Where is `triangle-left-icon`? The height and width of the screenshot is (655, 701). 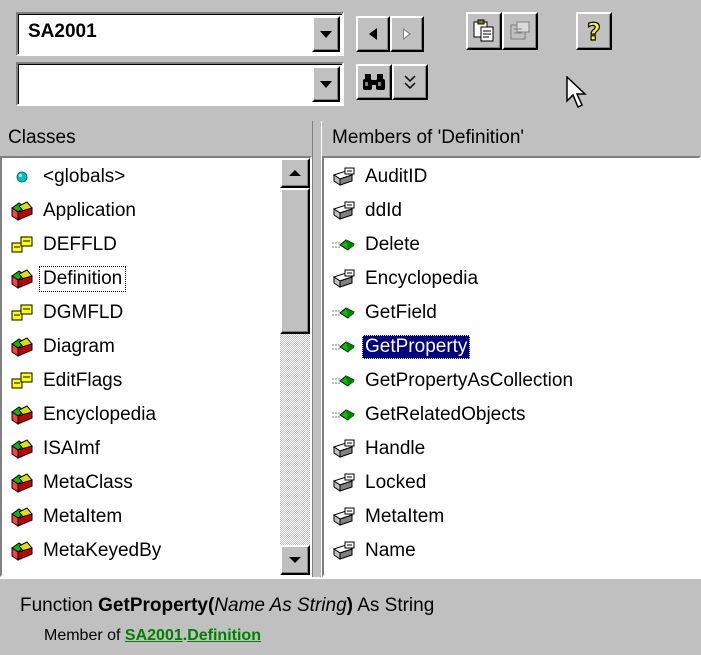 triangle-left-icon is located at coordinates (373, 34).